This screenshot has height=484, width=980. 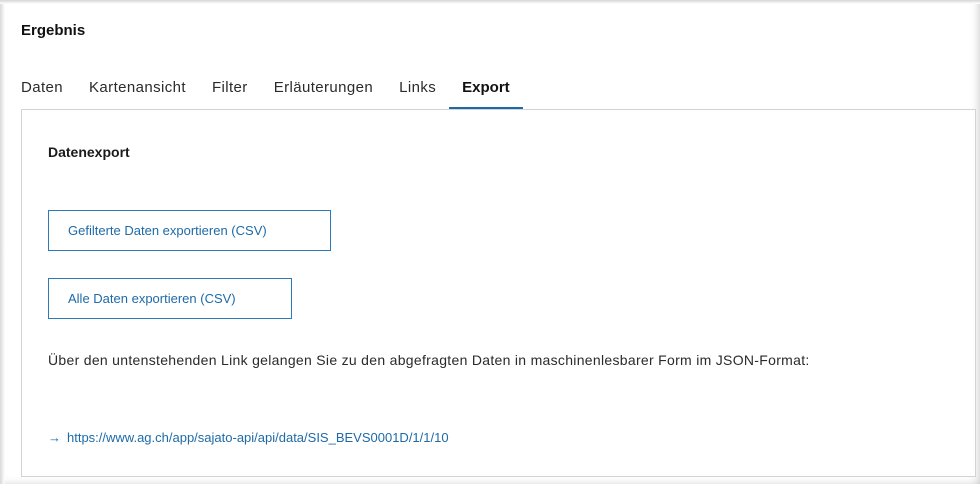 What do you see at coordinates (230, 89) in the screenshot?
I see `tab-filter: Filter` at bounding box center [230, 89].